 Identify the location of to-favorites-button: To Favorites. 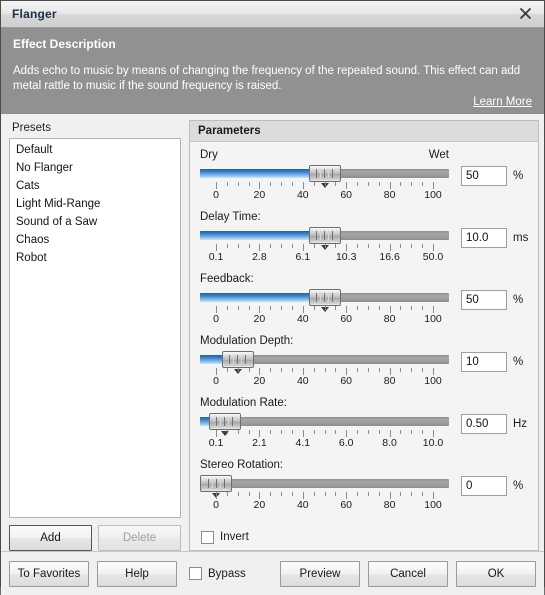
(49, 573).